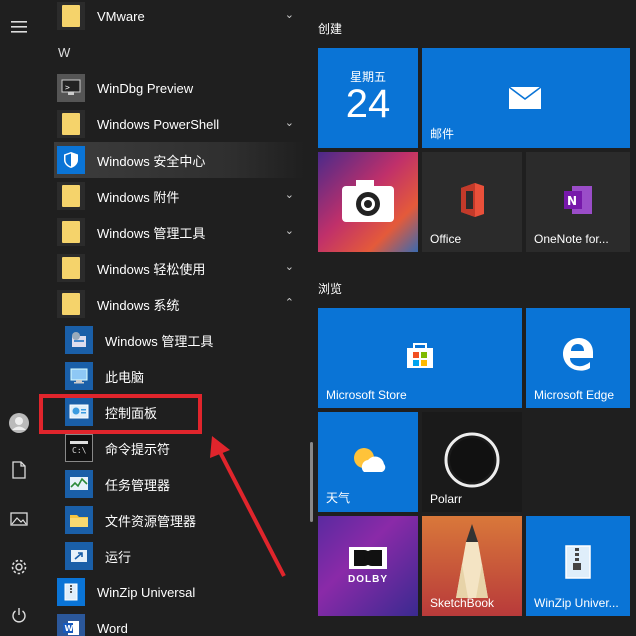 The height and width of the screenshot is (636, 636). I want to click on settings-gear-icon, so click(19, 567).